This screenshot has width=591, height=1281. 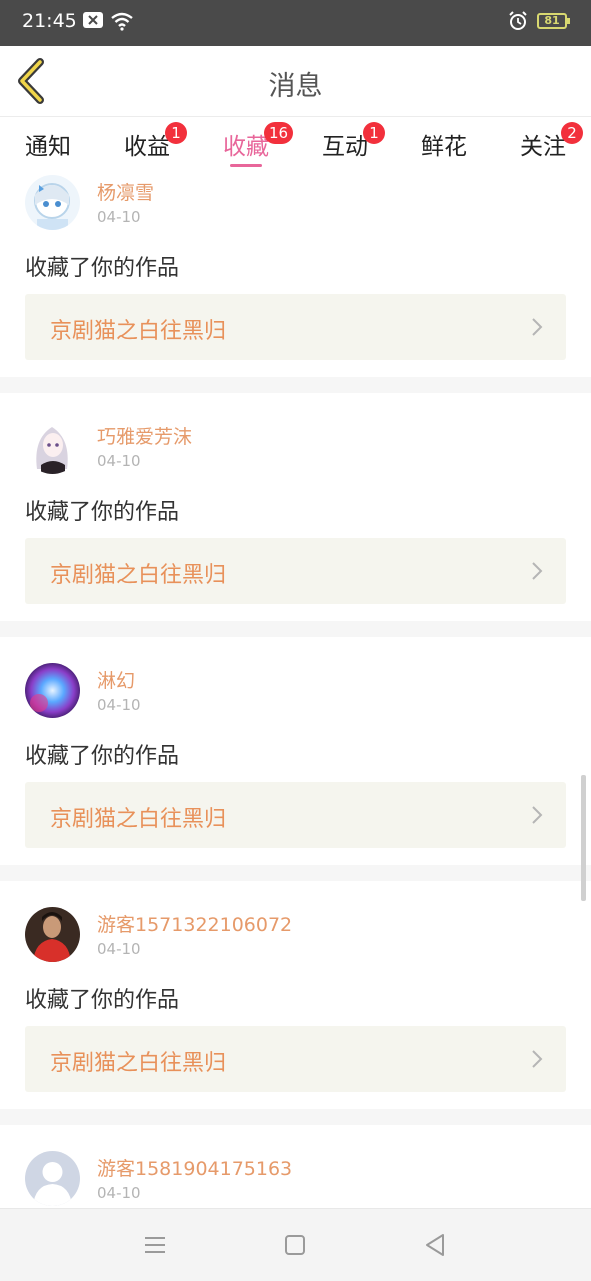 I want to click on scrollbar, so click(x=583, y=838).